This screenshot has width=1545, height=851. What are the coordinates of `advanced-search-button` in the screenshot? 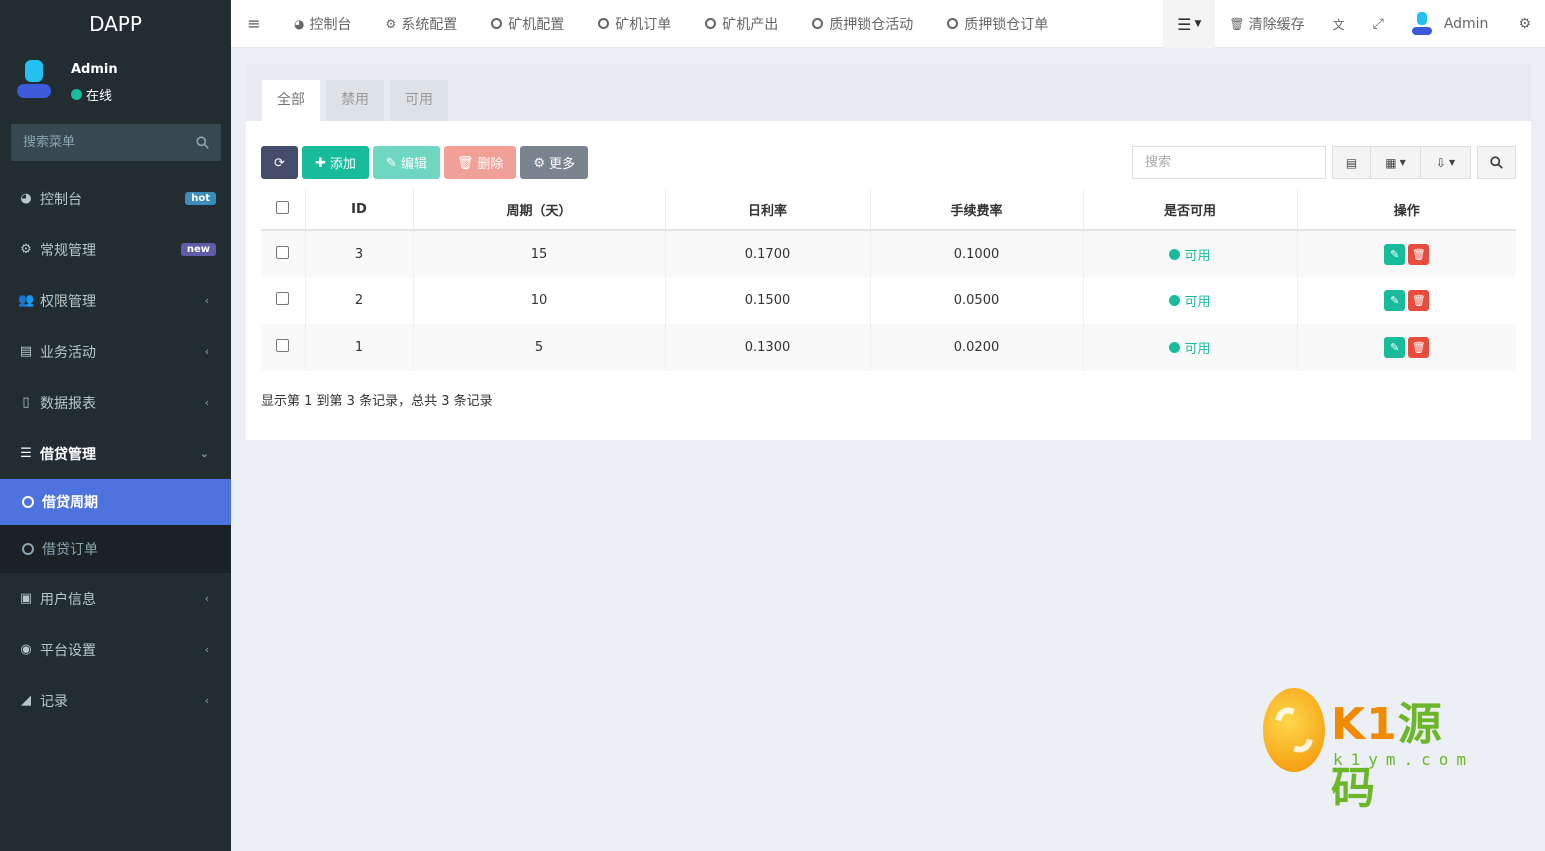 It's located at (1496, 162).